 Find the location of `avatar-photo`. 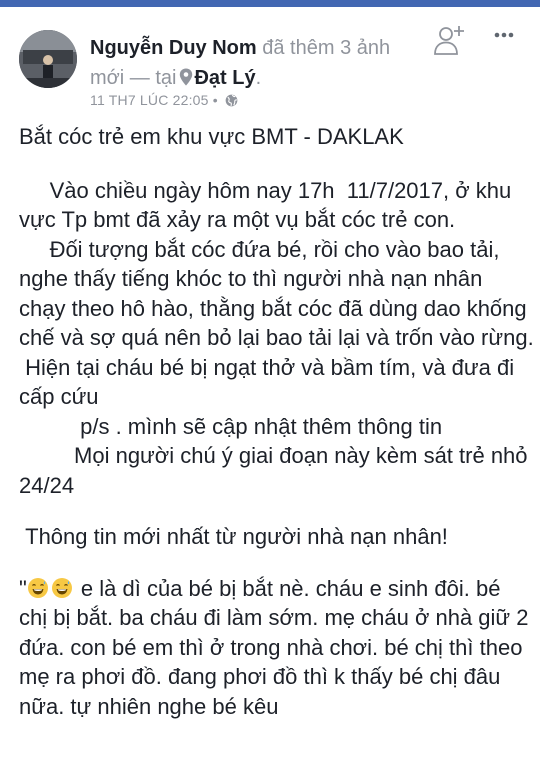

avatar-photo is located at coordinates (48, 59).